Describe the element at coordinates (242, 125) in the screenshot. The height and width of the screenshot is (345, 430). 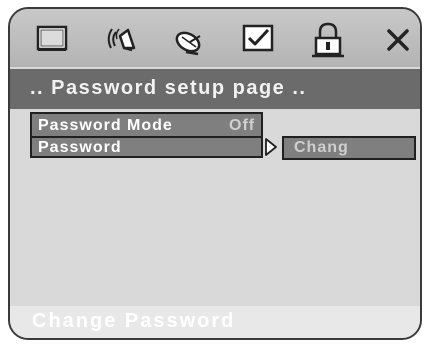
I see `menu-item-value: Off` at that location.